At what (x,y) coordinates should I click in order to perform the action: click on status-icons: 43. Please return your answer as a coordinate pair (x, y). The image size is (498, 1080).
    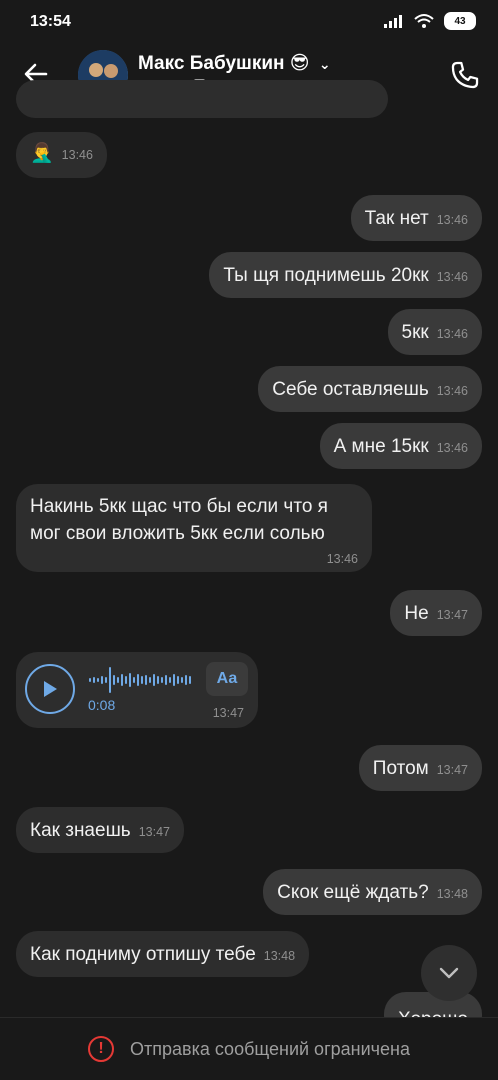
    Looking at the image, I should click on (430, 21).